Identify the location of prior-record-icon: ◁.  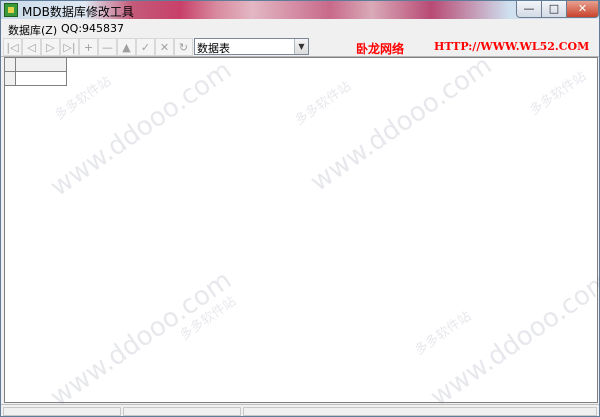
(31, 47).